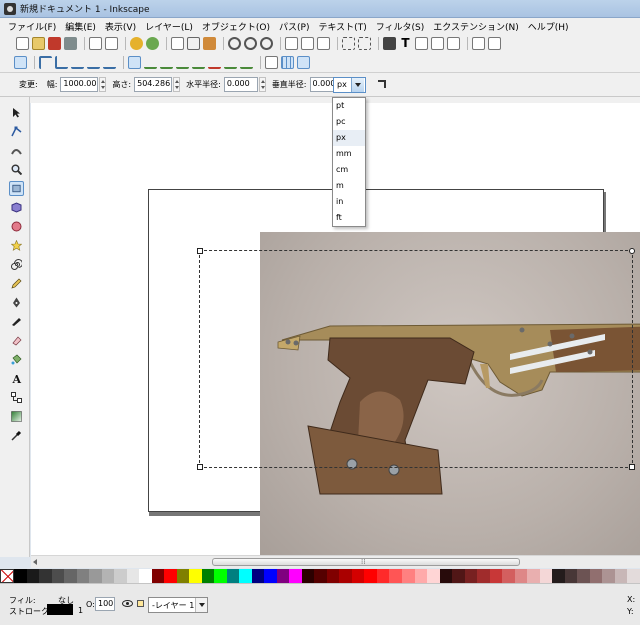 The image size is (640, 625). I want to click on snap-grid-icon, so click(287, 62).